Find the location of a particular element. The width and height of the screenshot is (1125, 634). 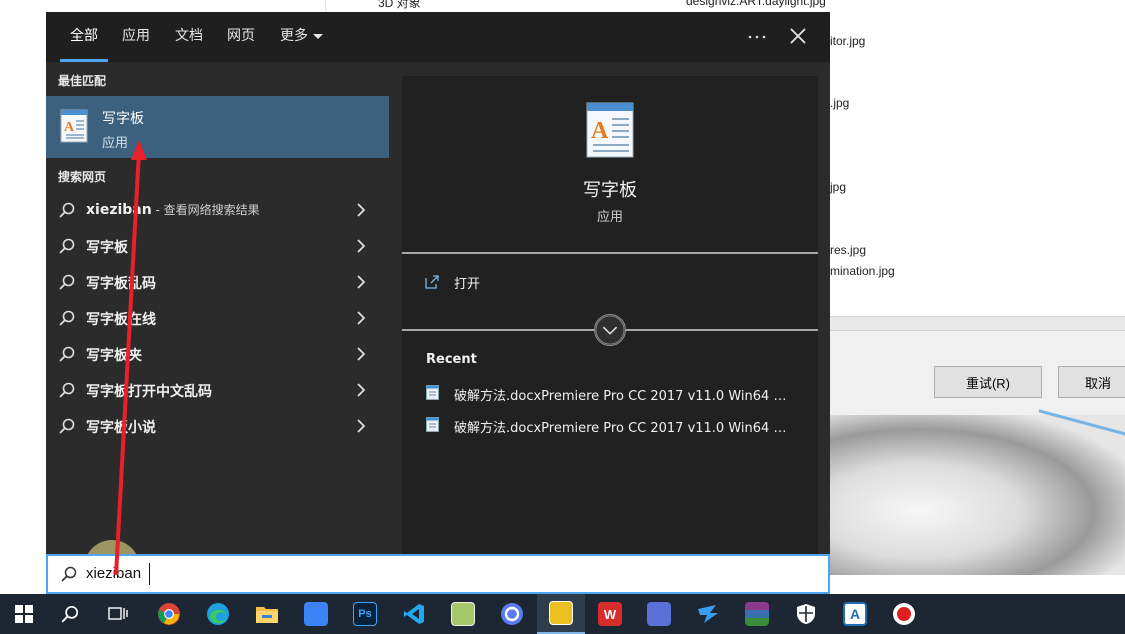

text-caret is located at coordinates (149, 574).